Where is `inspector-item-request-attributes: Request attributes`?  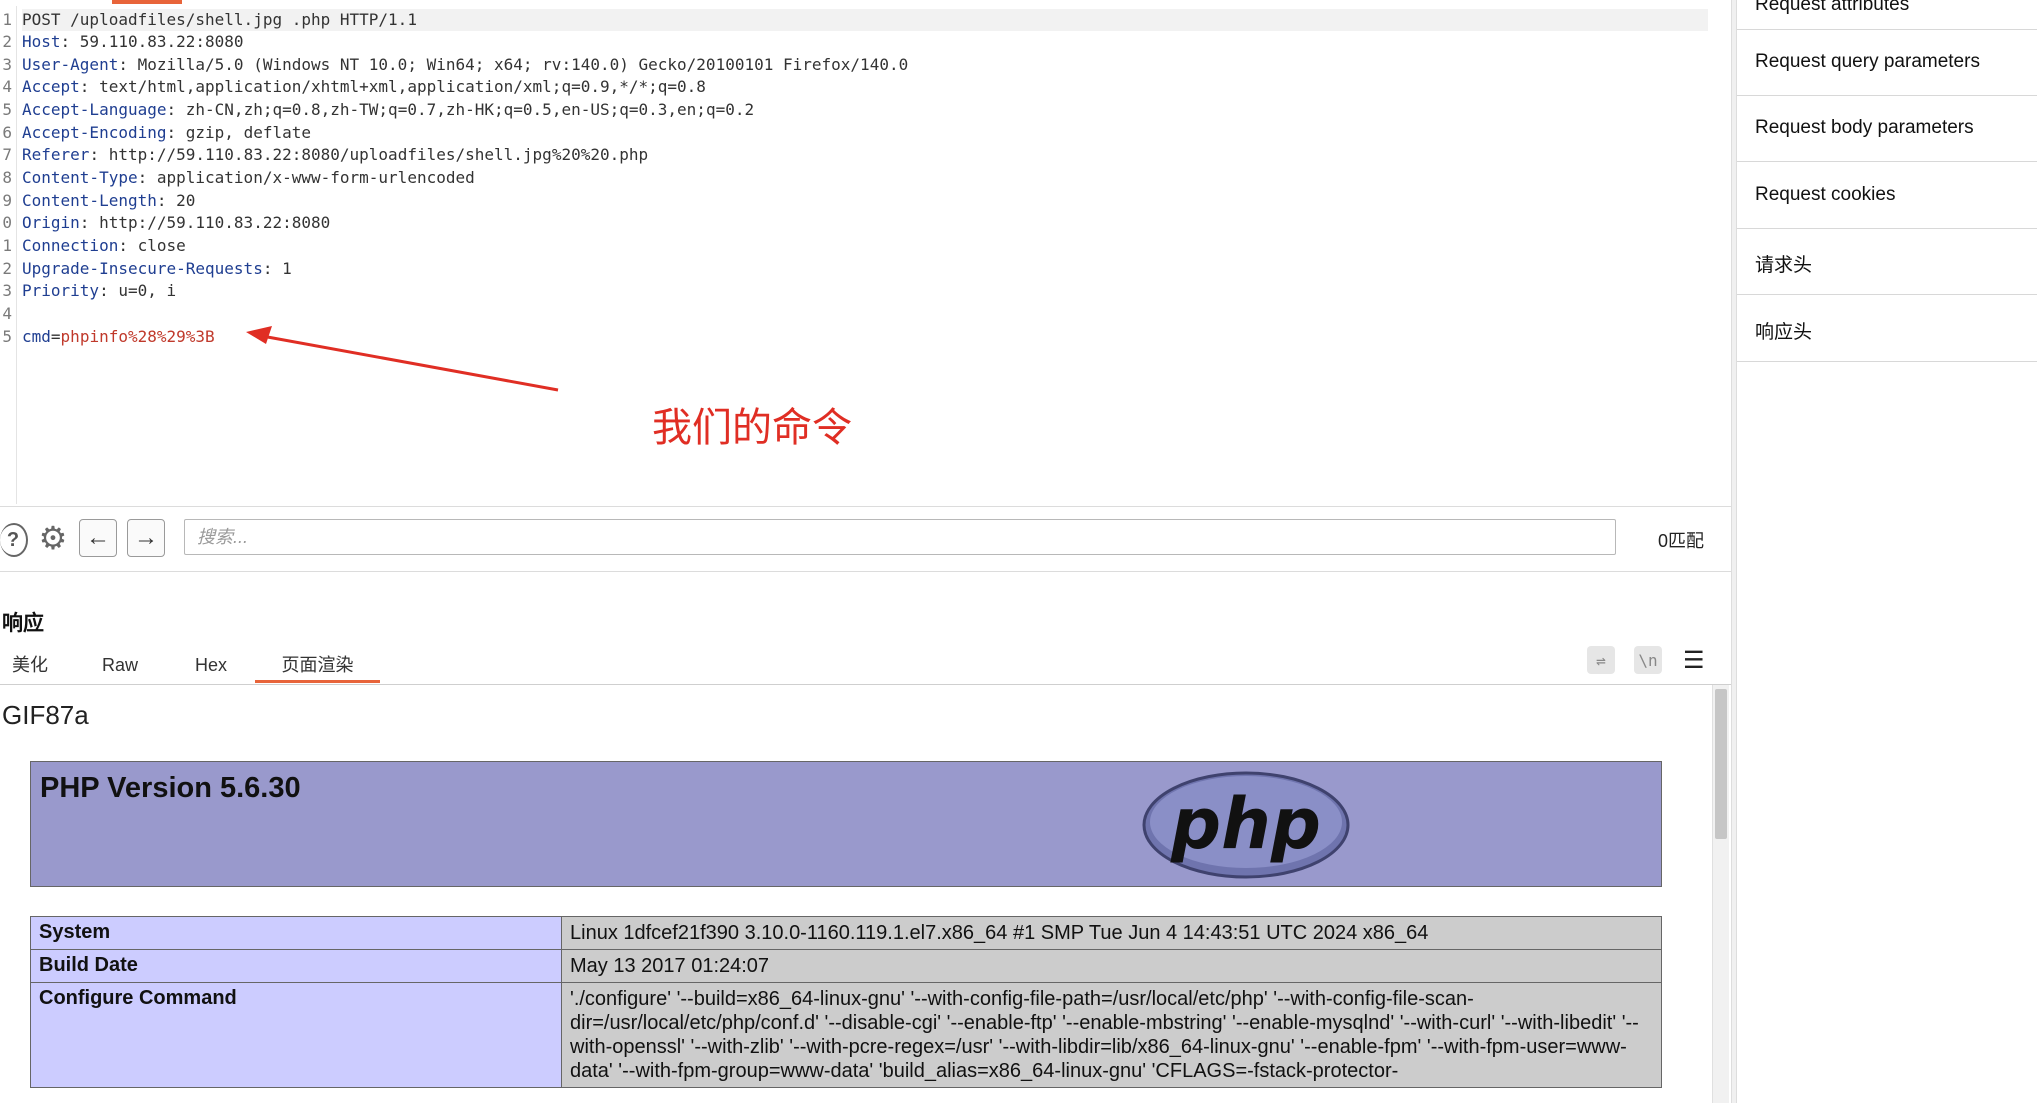 inspector-item-request-attributes: Request attributes is located at coordinates (1887, 15).